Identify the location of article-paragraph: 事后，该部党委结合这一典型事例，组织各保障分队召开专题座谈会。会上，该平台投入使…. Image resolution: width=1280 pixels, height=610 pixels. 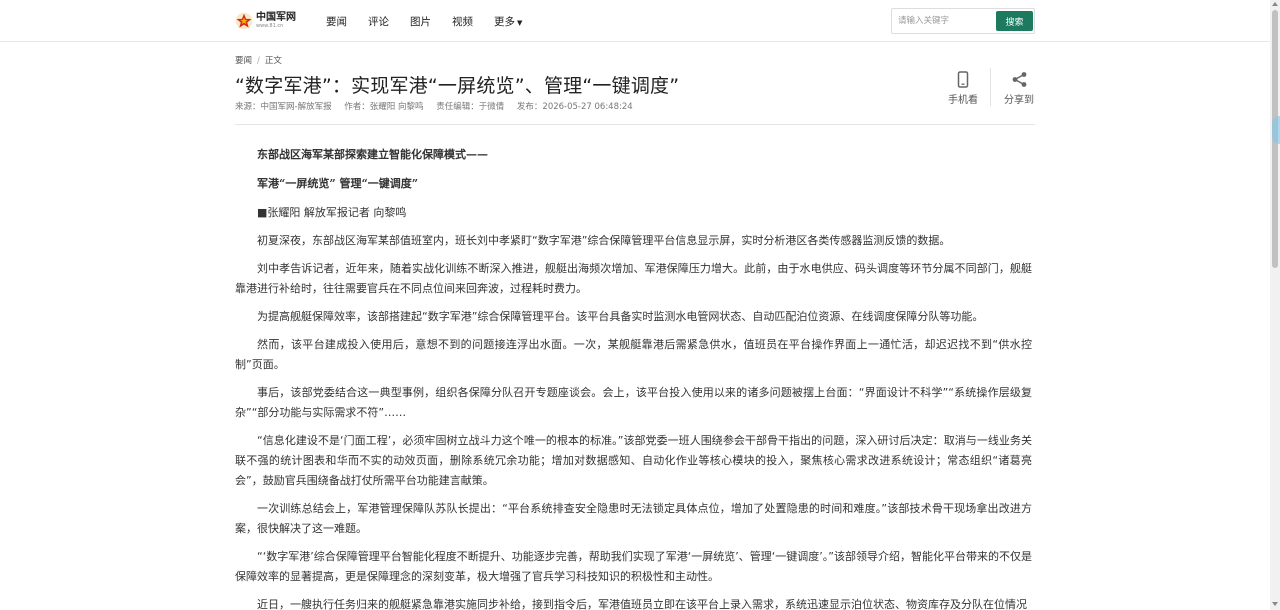
(633, 402).